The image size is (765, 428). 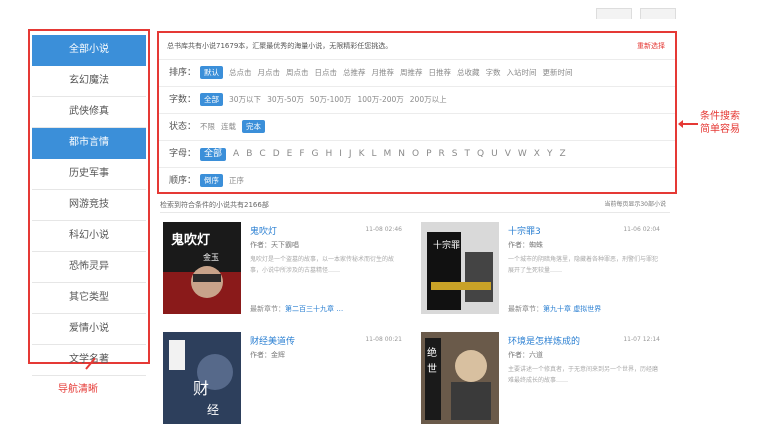 I want to click on filter-option: O, so click(x=415, y=154).